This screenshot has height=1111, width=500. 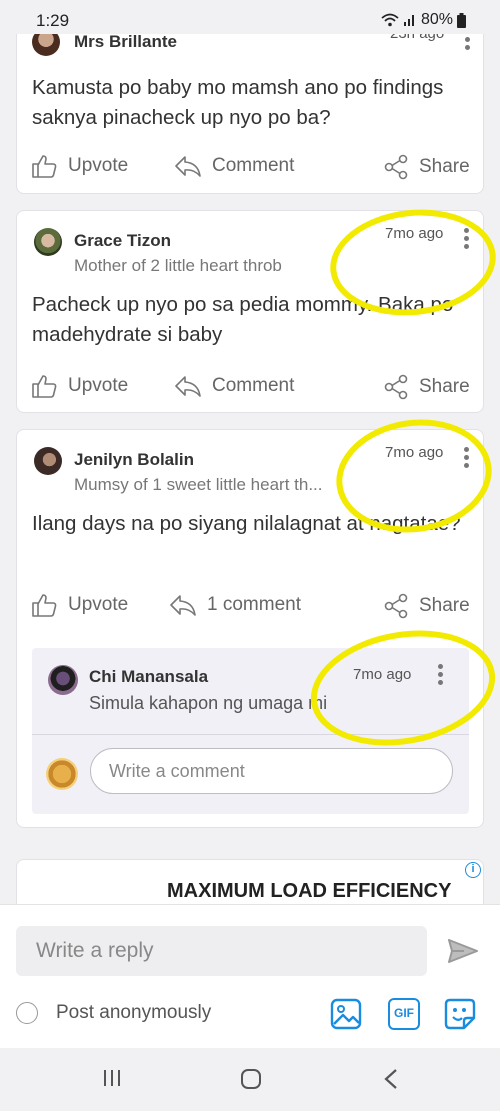 I want to click on anonymous-label: Post anonymously, so click(x=134, y=1012).